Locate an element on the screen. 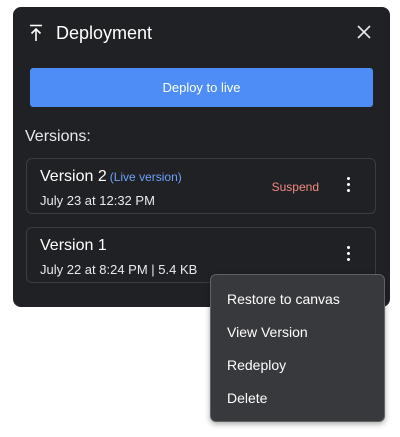  panel-header: Deployment is located at coordinates (201, 33).